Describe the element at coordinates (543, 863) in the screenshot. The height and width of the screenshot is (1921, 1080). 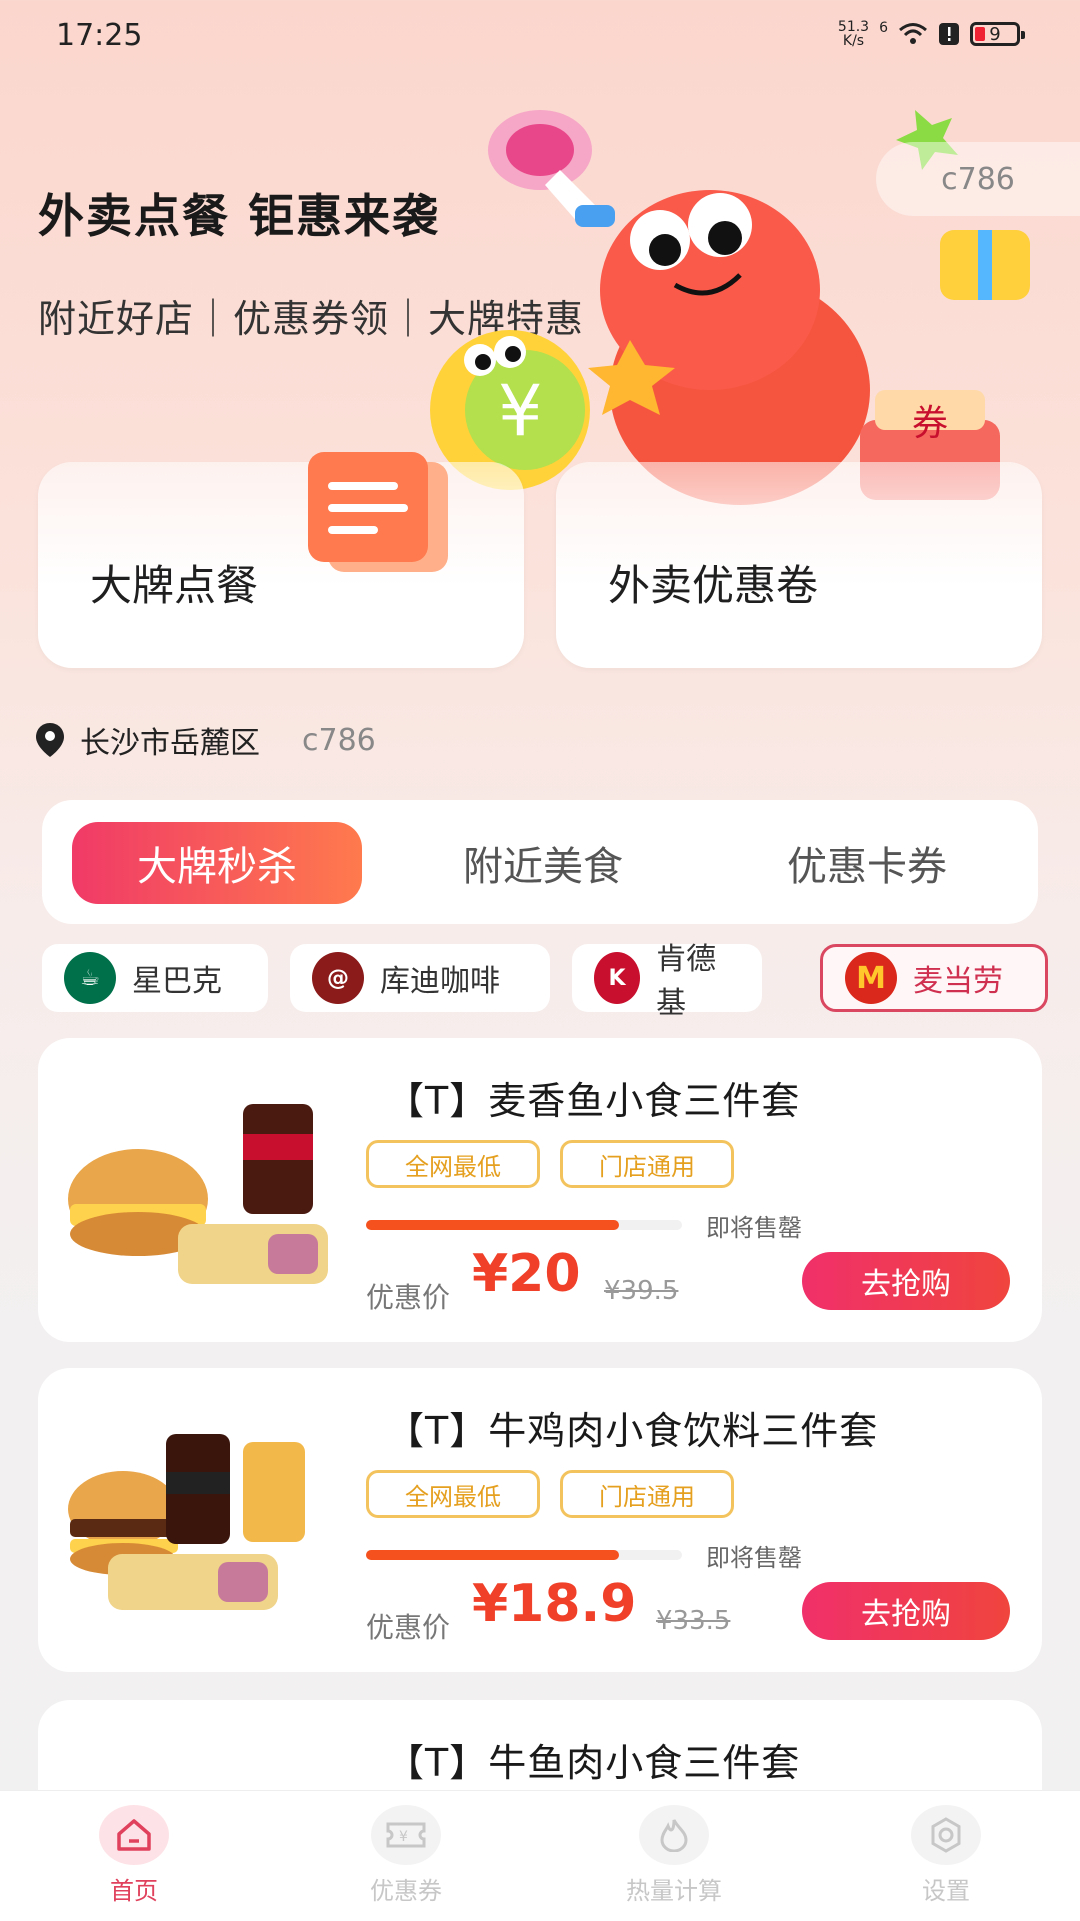
I see `tab-nearby-food: 附近美食` at that location.